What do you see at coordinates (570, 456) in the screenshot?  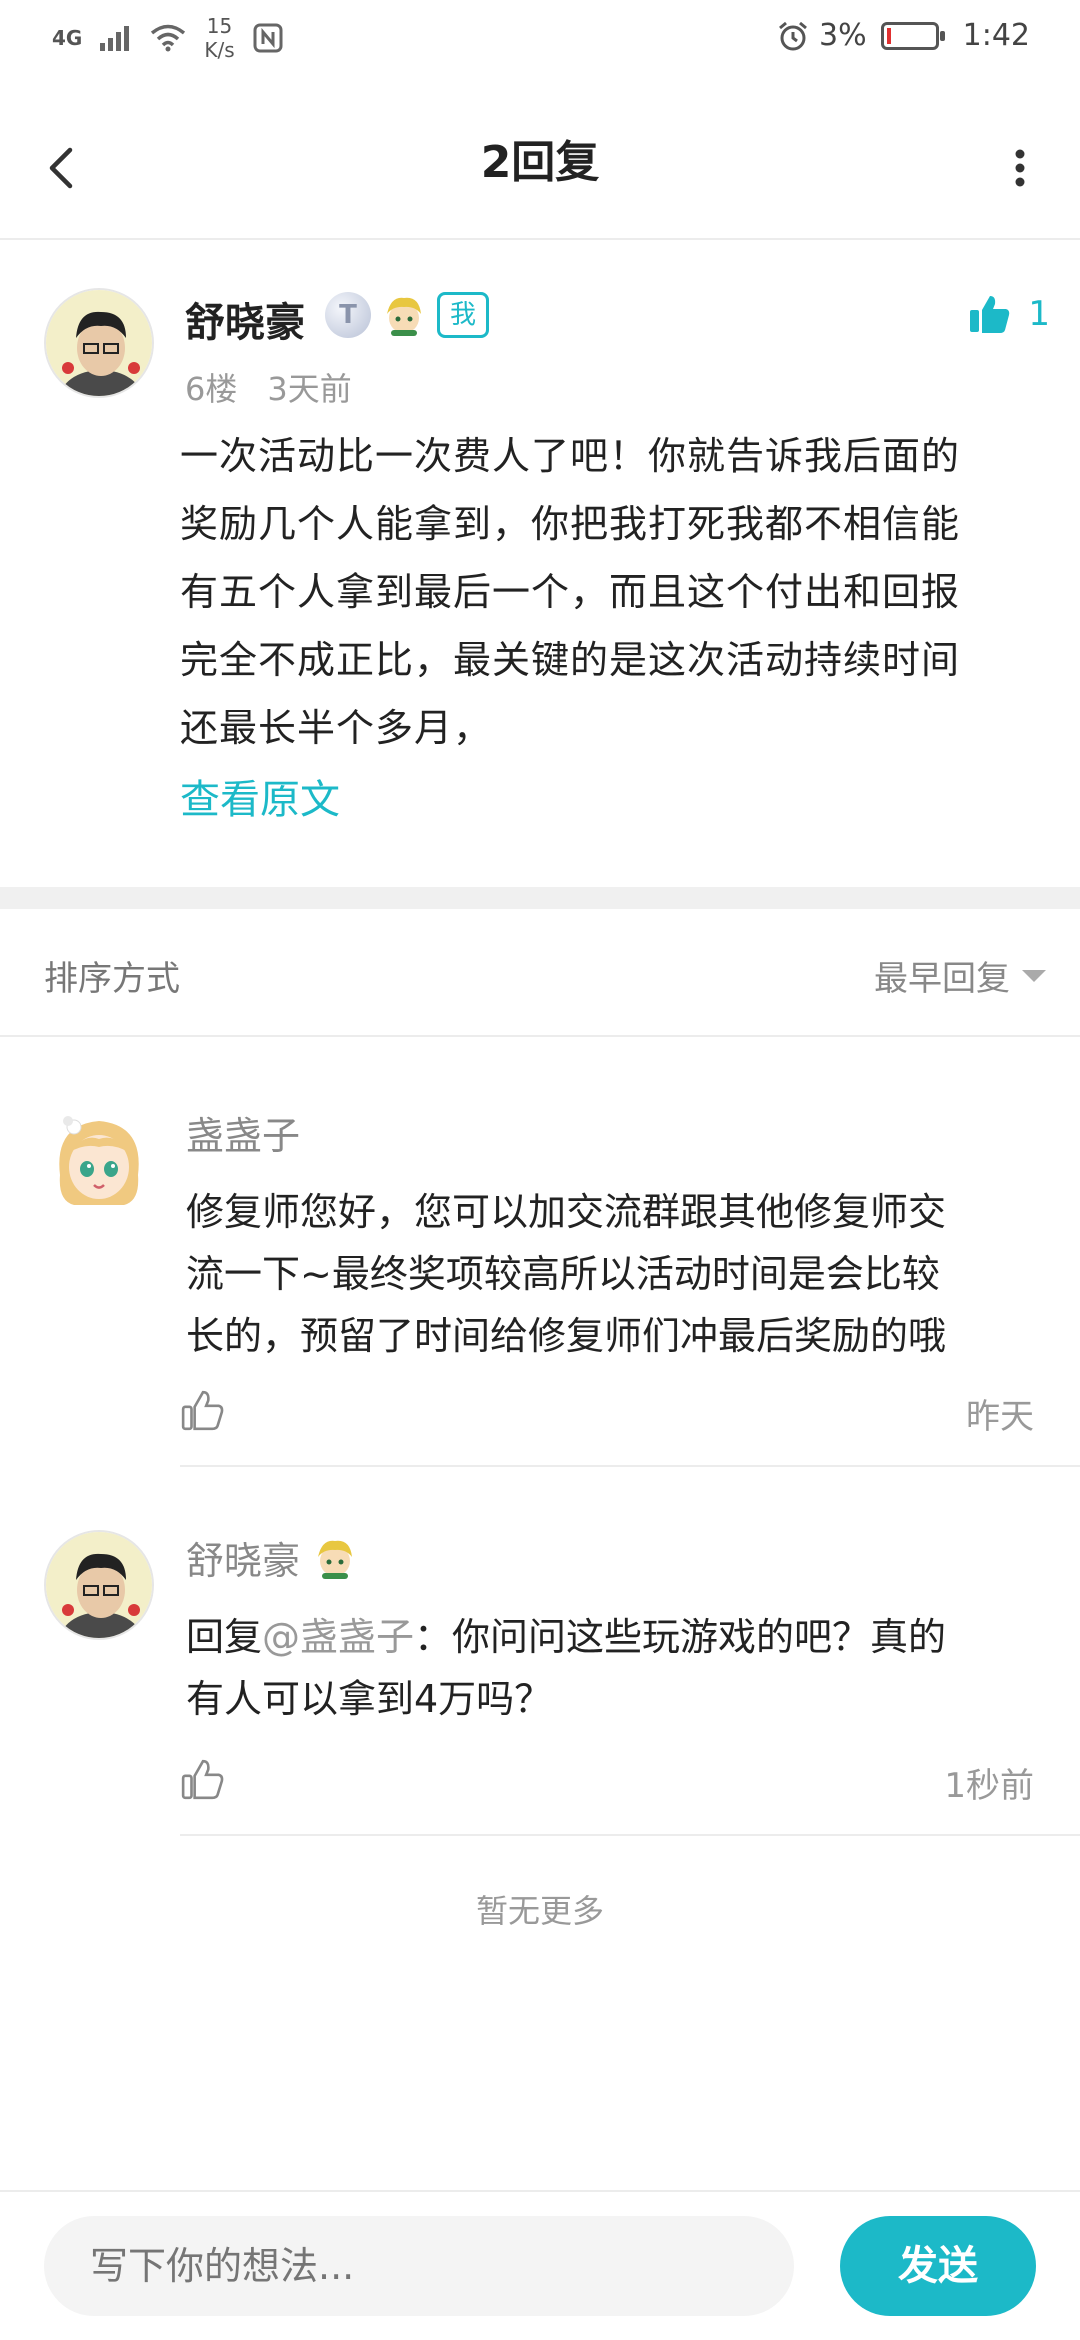 I see `post-line: 一次活动比一次费人了吧！你就告诉我后面的` at bounding box center [570, 456].